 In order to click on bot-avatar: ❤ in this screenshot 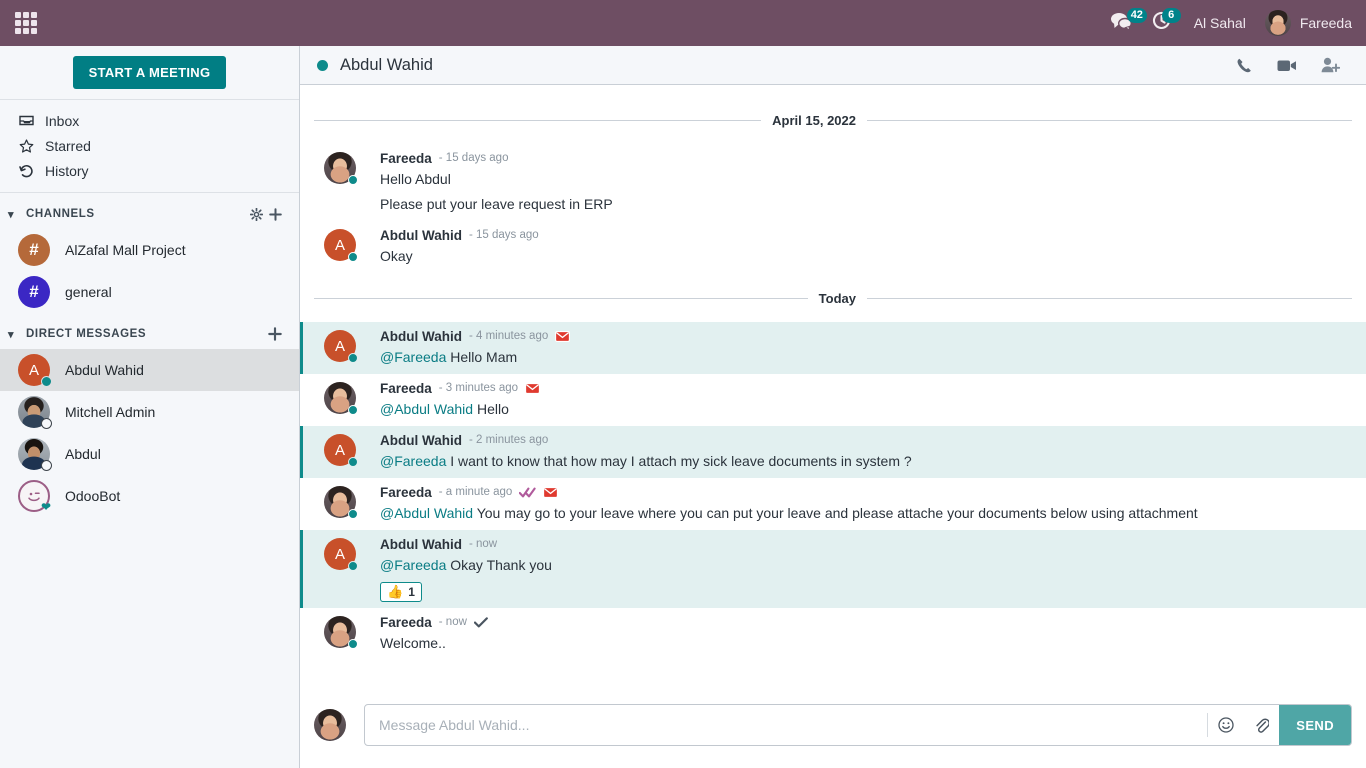, I will do `click(35, 497)`.